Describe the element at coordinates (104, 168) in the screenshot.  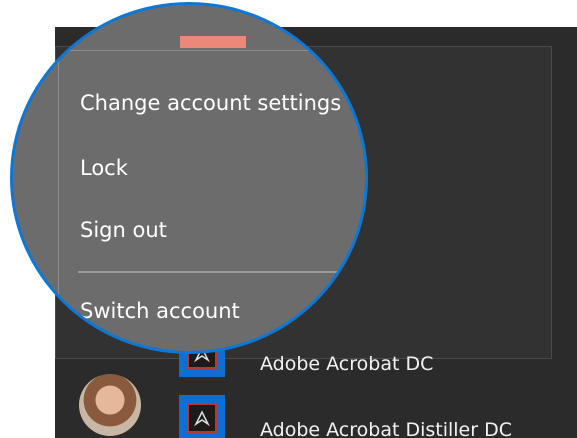
I see `lock-menu-item: Lock` at that location.